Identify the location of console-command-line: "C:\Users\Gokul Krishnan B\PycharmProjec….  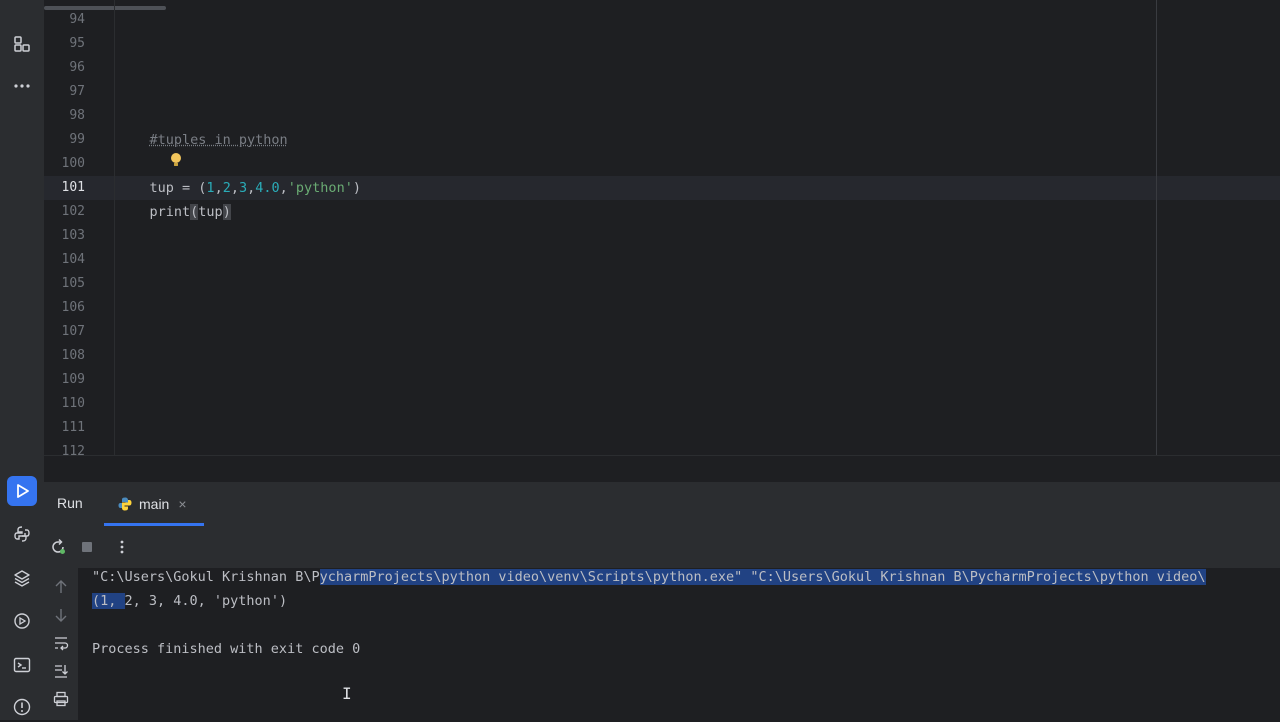
(649, 578).